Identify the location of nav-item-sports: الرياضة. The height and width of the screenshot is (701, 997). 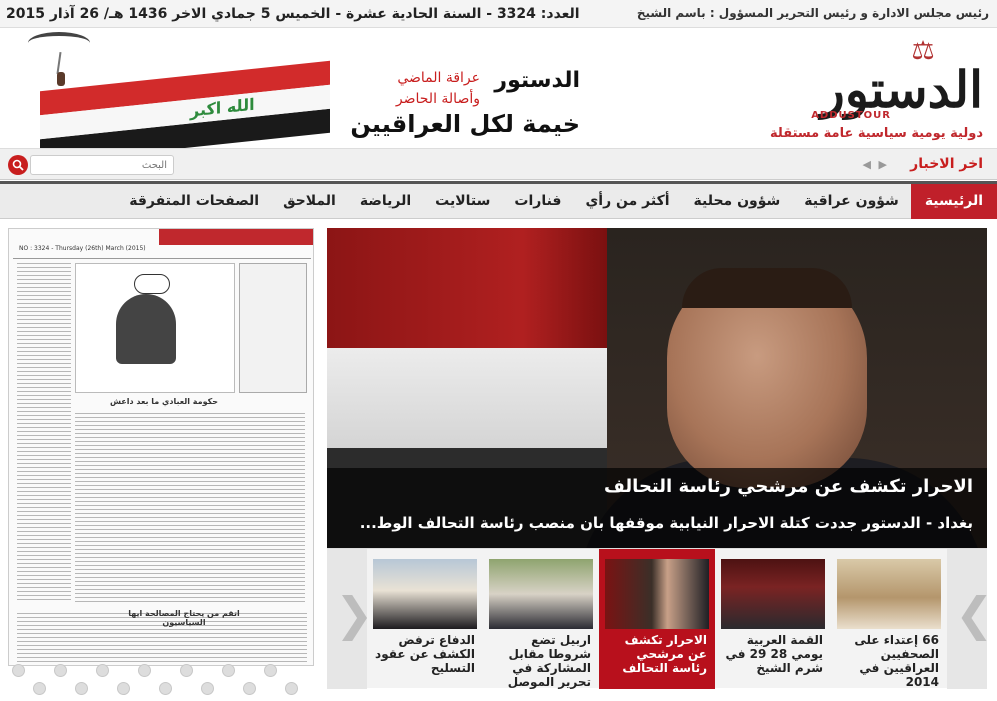
(385, 201).